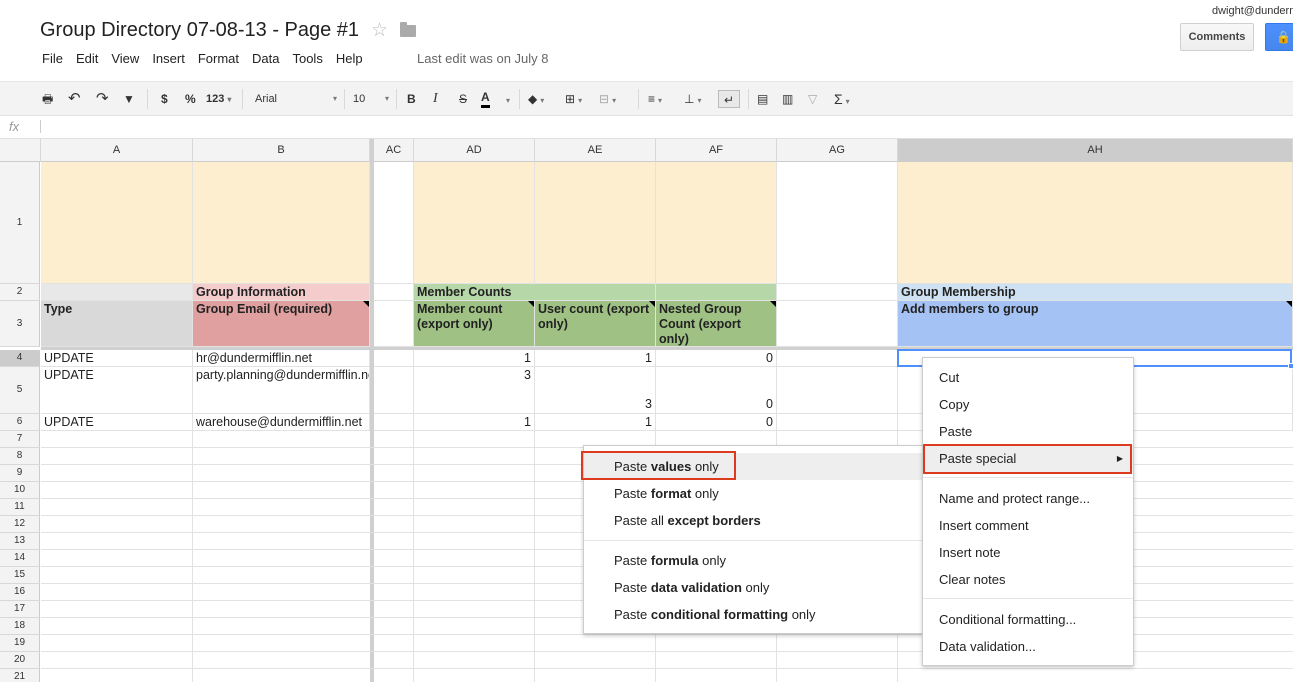 This screenshot has width=1293, height=682. What do you see at coordinates (265, 58) in the screenshot?
I see `menu-data: Data` at bounding box center [265, 58].